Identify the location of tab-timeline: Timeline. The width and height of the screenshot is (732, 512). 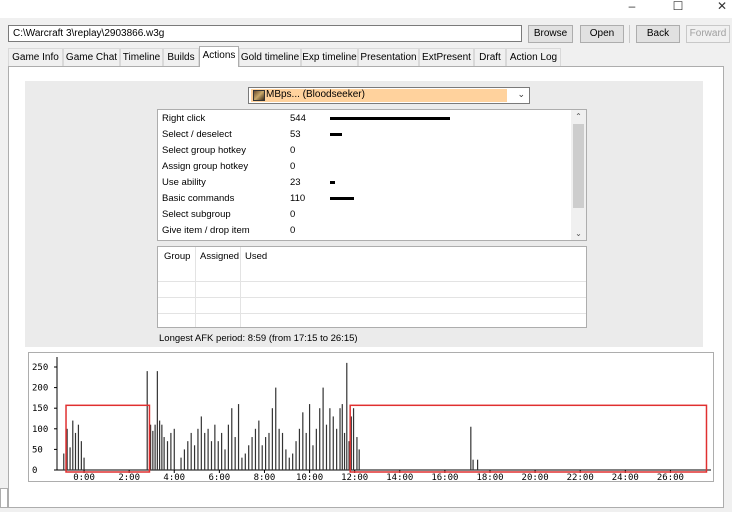
(141, 57).